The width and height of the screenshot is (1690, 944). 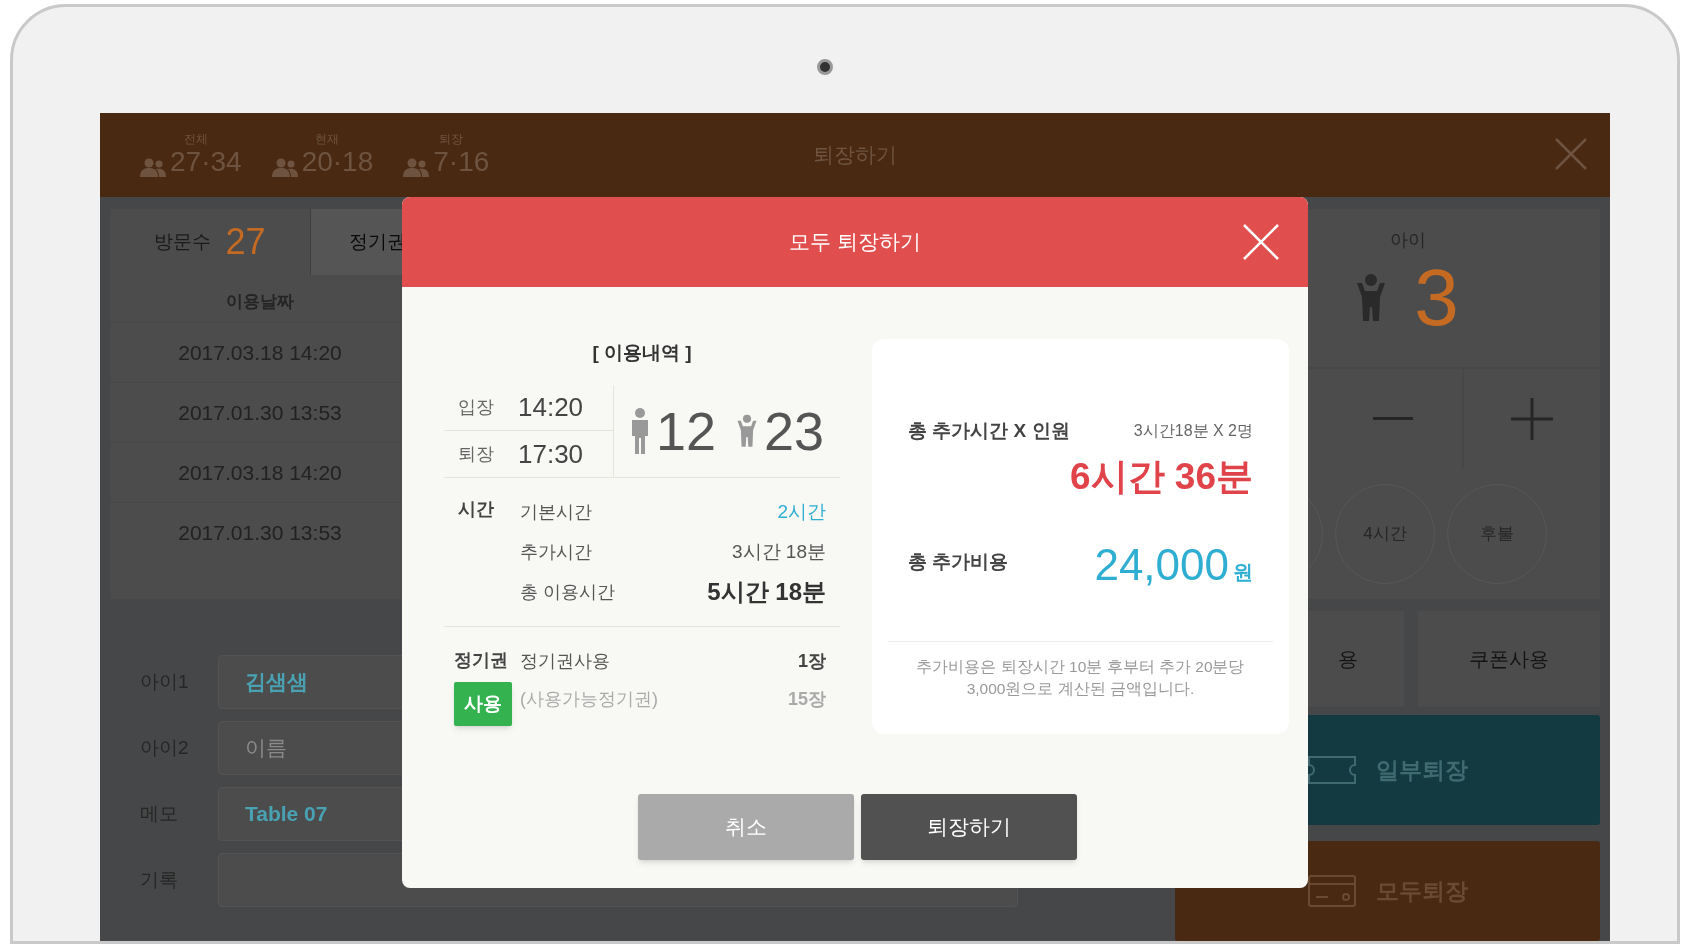 I want to click on summary-formula: 3시간18분 X 2명, so click(x=1193, y=431).